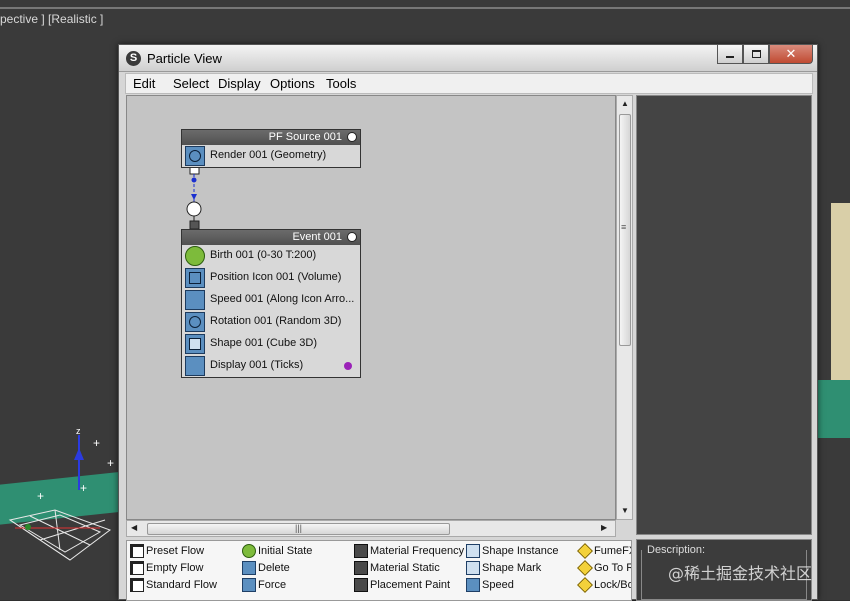  Describe the element at coordinates (473, 568) in the screenshot. I see `shape-mark-icon` at that location.